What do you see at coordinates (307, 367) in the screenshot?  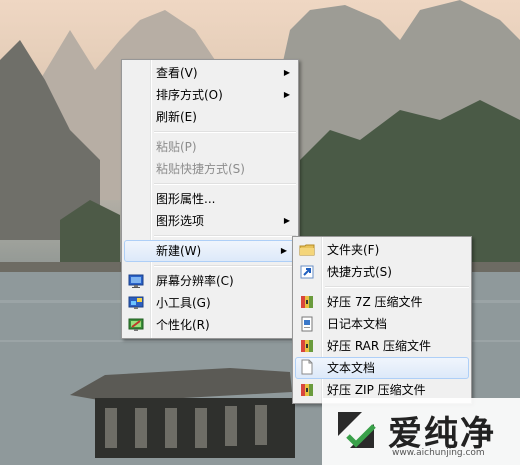 I see `text-document-icon` at bounding box center [307, 367].